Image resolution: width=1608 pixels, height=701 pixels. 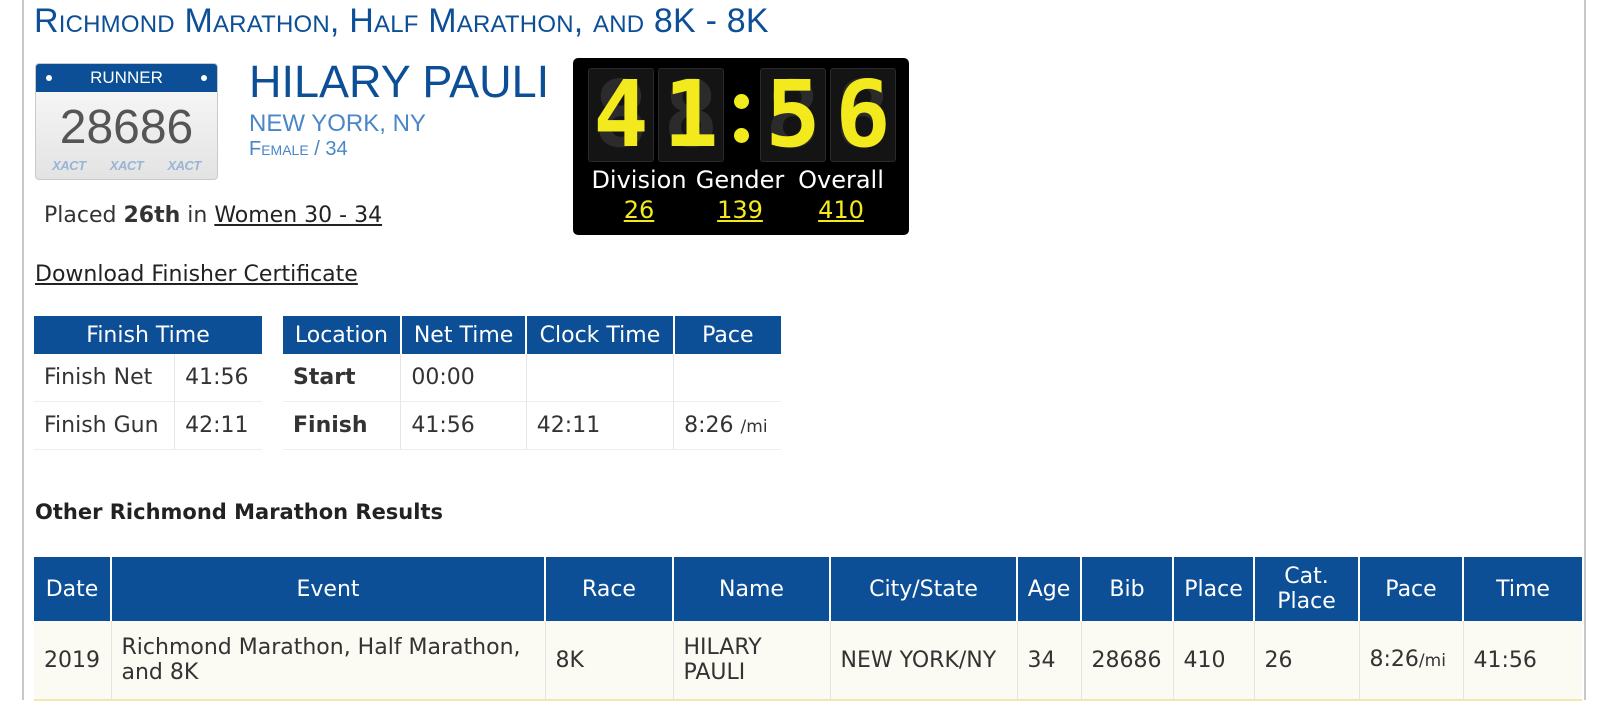 What do you see at coordinates (1394, 659) in the screenshot?
I see `result-pace-value: 8:26` at bounding box center [1394, 659].